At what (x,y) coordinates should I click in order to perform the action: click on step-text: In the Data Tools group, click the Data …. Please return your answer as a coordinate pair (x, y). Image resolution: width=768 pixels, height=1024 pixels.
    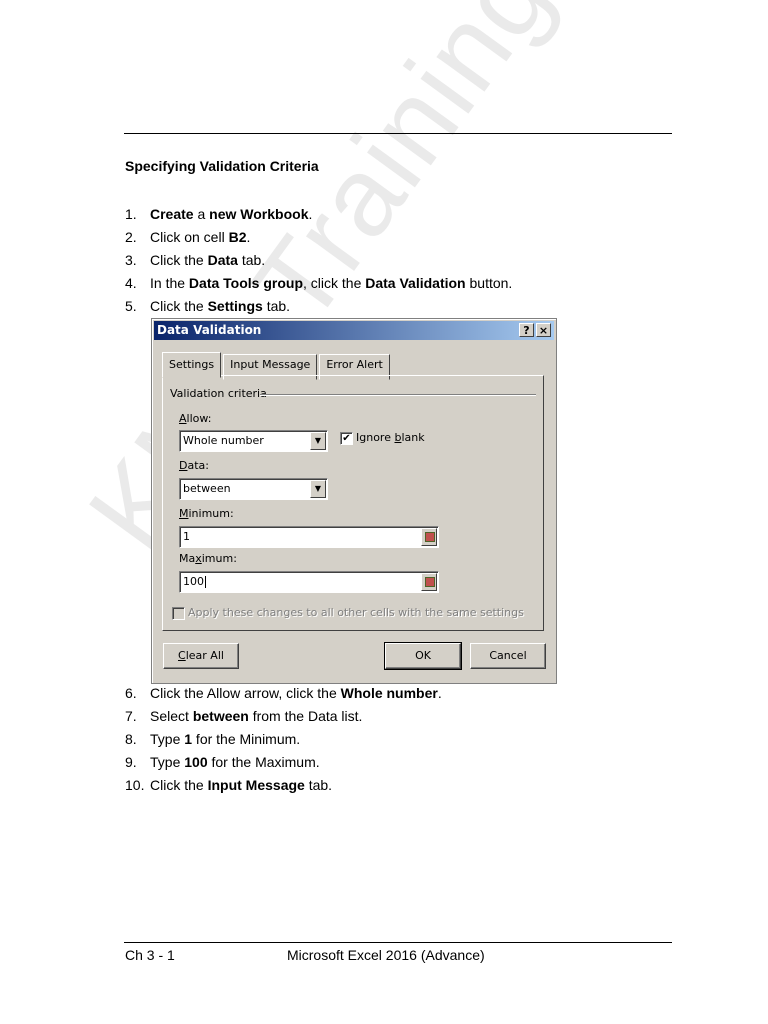
    Looking at the image, I should click on (331, 283).